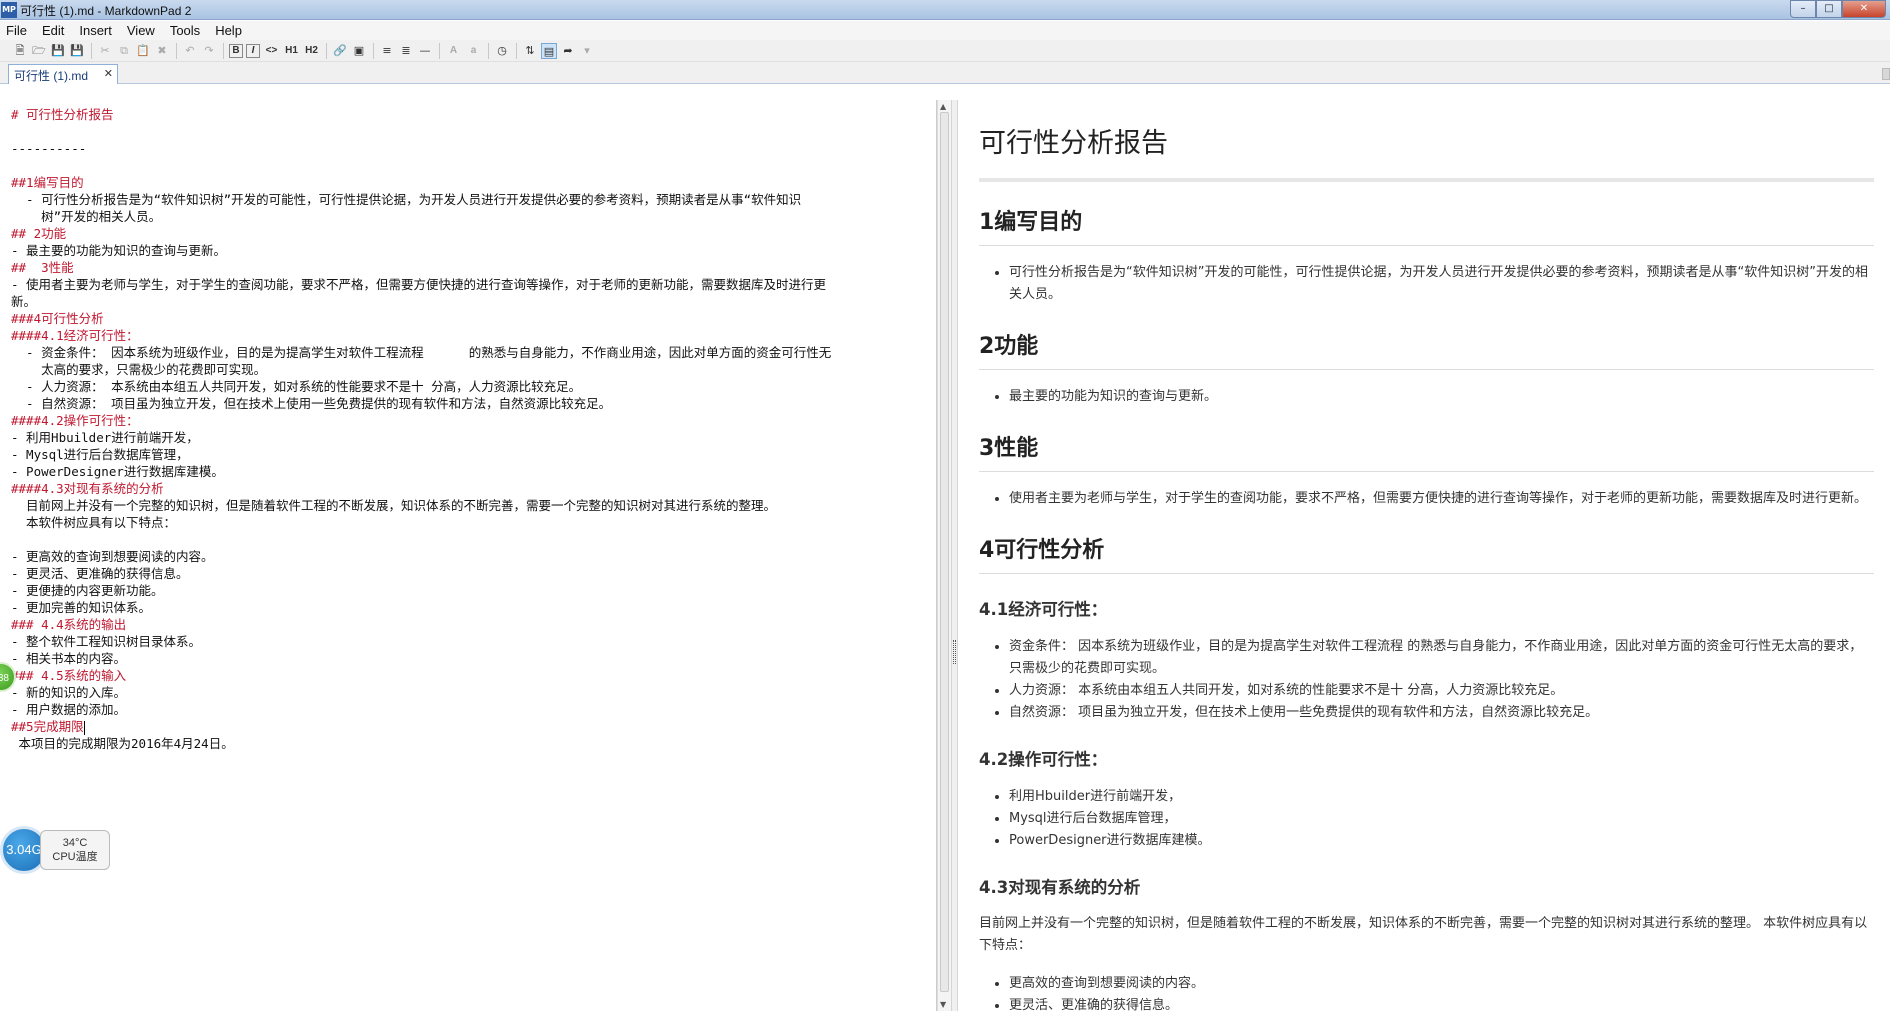  What do you see at coordinates (471, 216) in the screenshot?
I see `editor-line: 树”开发的相关人员。` at bounding box center [471, 216].